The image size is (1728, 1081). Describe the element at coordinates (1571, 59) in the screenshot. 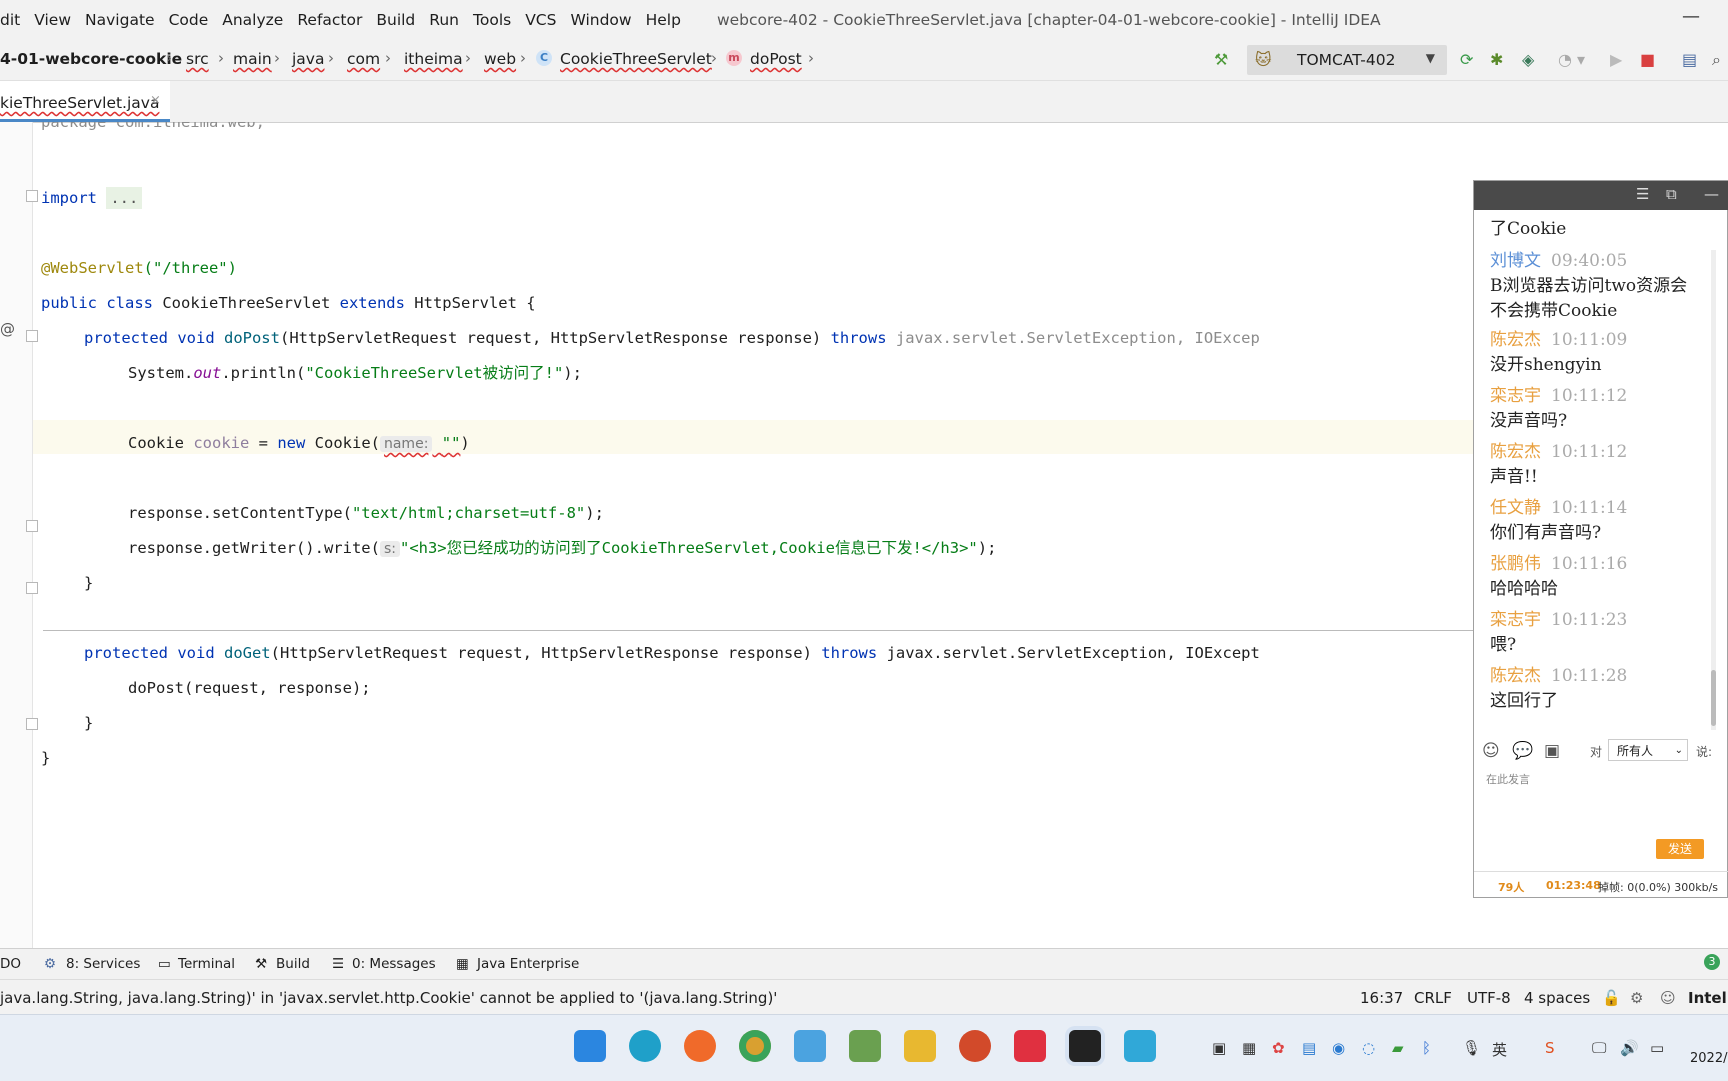

I see `profile-icon: ◔ ▾` at that location.